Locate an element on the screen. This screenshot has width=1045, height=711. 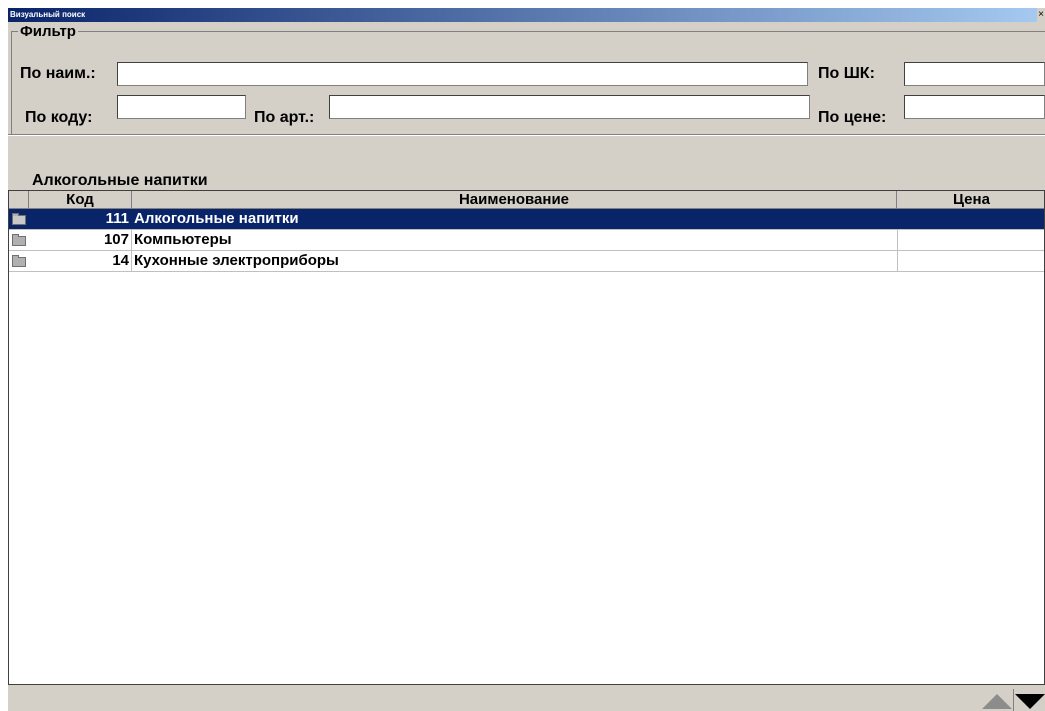
row-code: 111 is located at coordinates (117, 218).